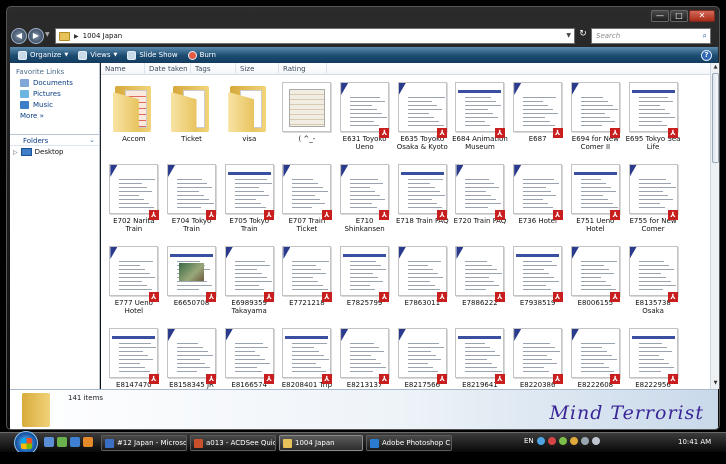  Describe the element at coordinates (134, 117) in the screenshot. I see `folder-item: Accom` at that location.